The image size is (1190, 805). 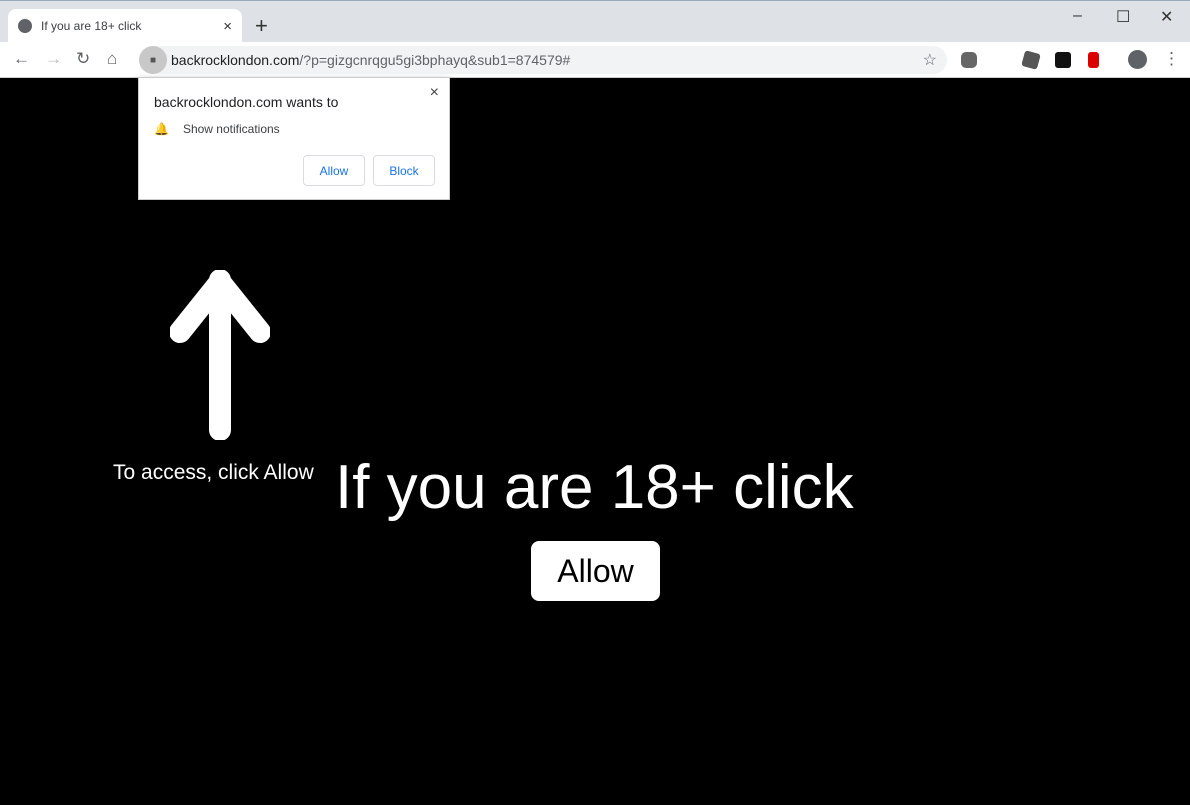 I want to click on profile-icon, so click(x=1137, y=59).